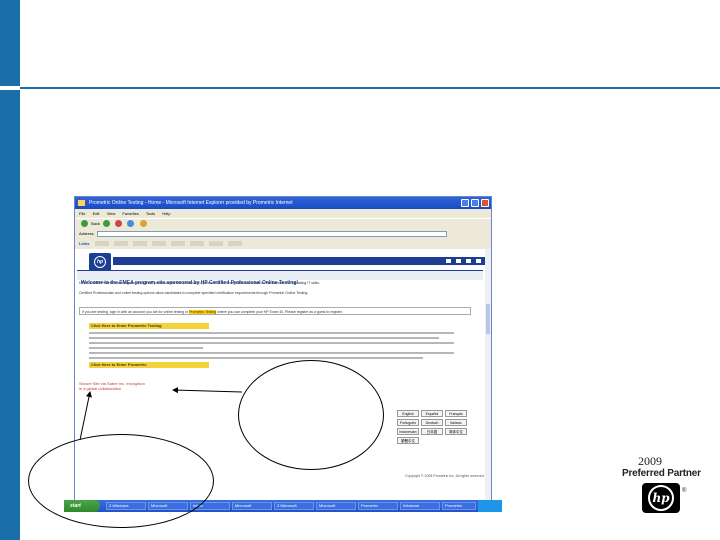 The width and height of the screenshot is (720, 540). I want to click on annotation-arrow-left, so click(85, 416).